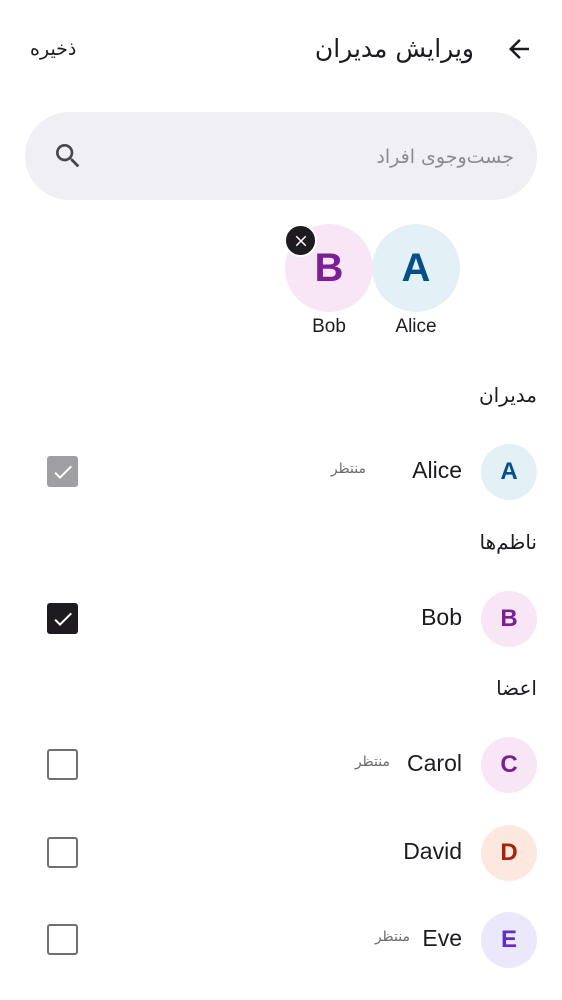 The width and height of the screenshot is (562, 1000). I want to click on avatar: E, so click(509, 940).